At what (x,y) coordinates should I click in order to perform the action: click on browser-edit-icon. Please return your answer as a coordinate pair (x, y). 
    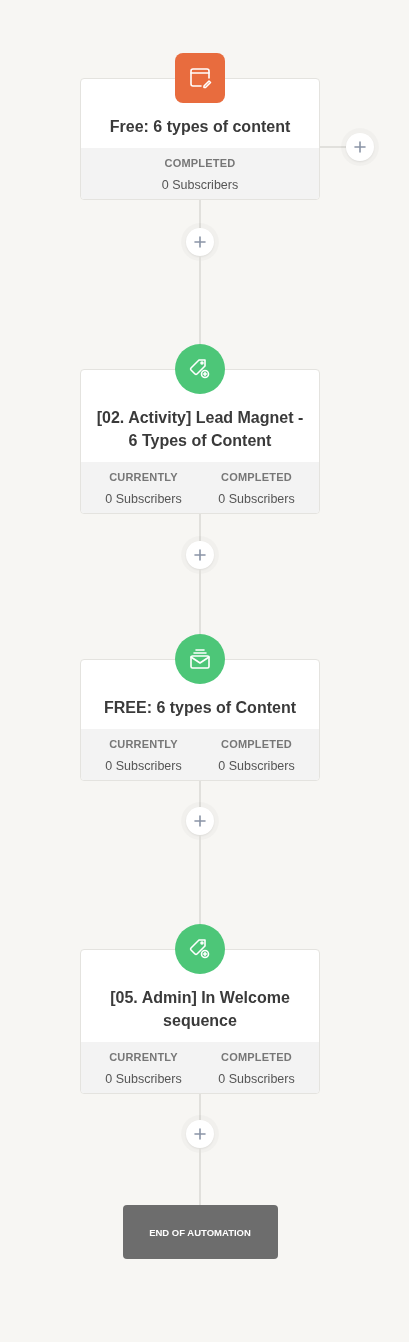
    Looking at the image, I should click on (200, 78).